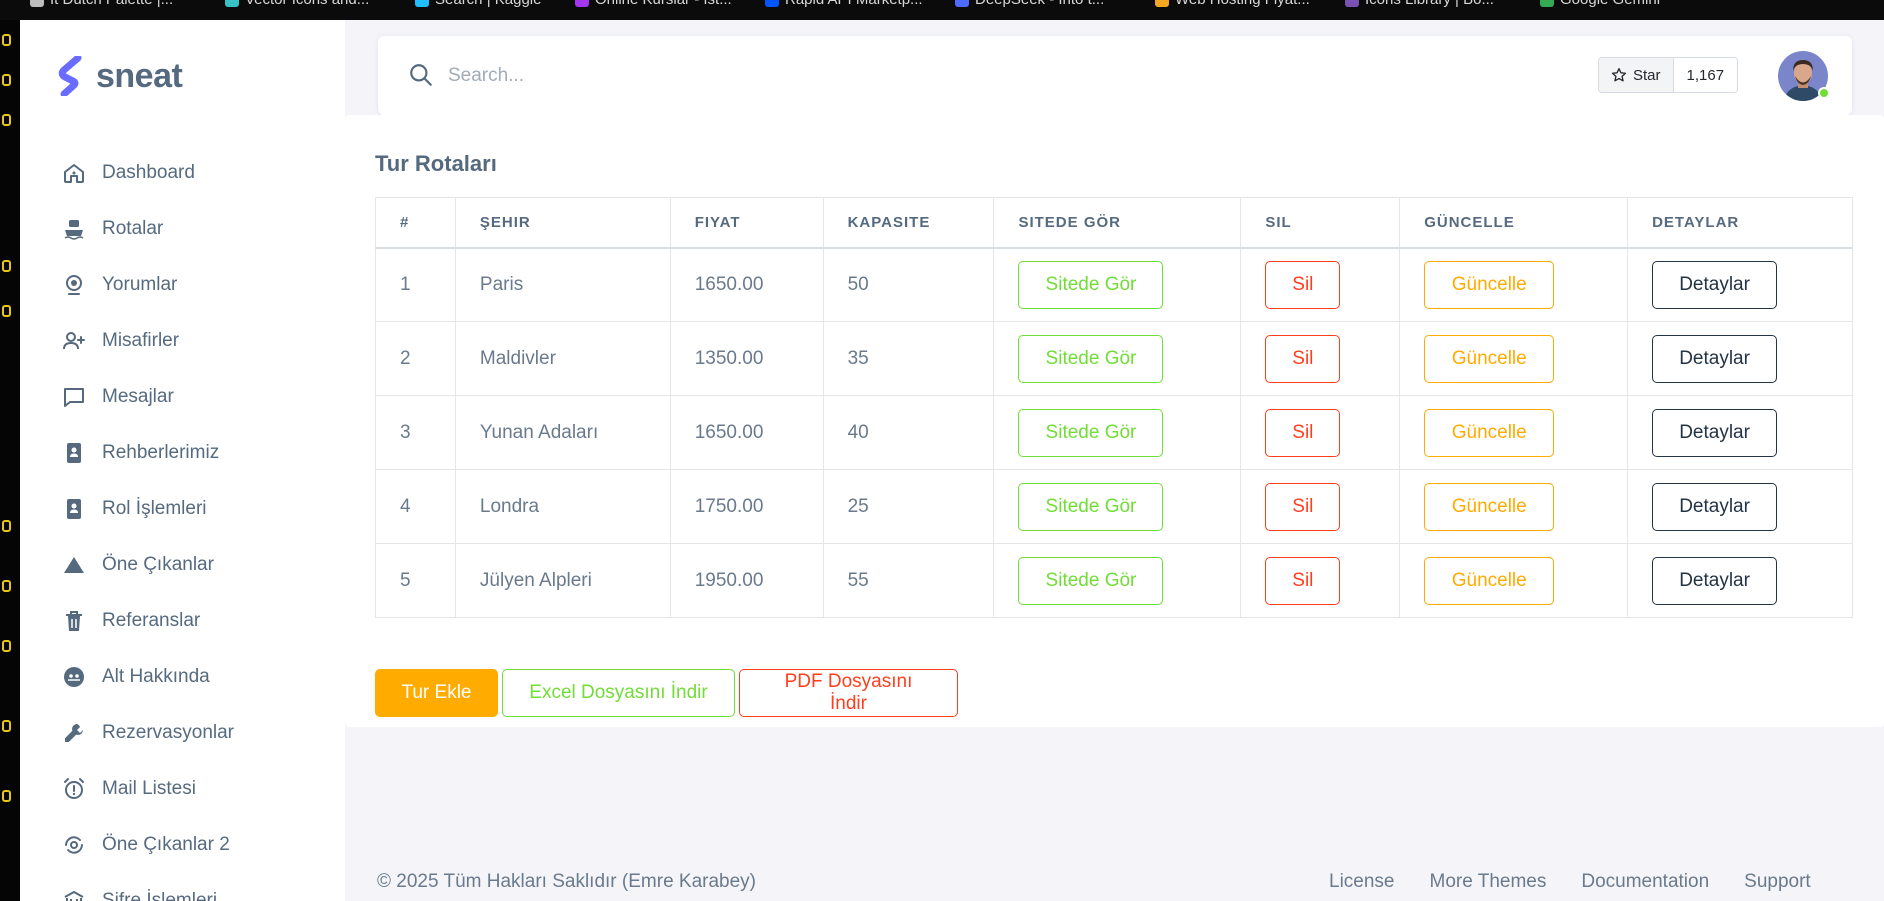 Image resolution: width=1884 pixels, height=901 pixels. I want to click on star-button: Star, so click(1636, 75).